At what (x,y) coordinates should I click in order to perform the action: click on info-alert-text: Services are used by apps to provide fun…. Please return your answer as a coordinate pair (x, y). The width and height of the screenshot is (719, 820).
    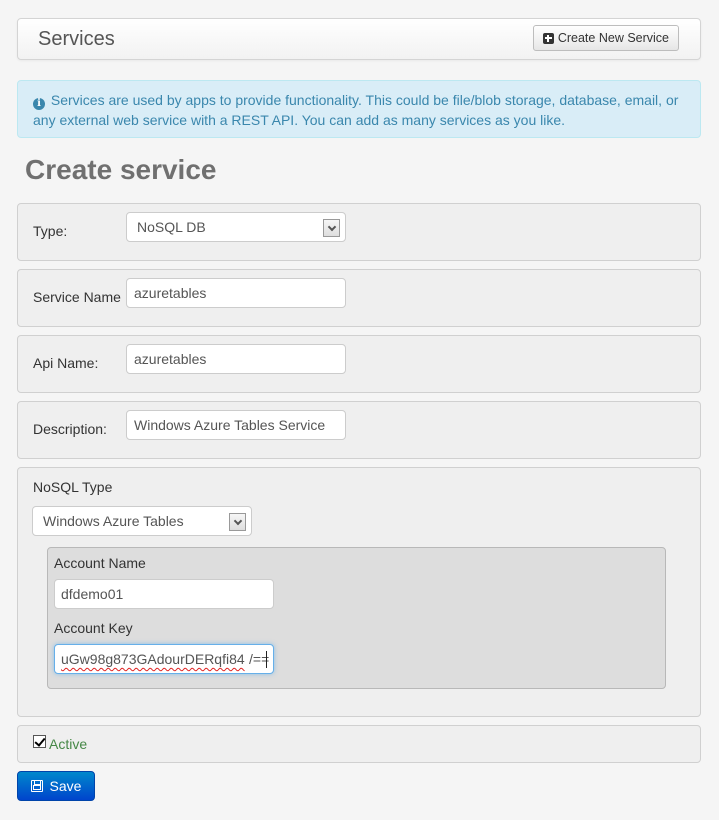
    Looking at the image, I should click on (356, 110).